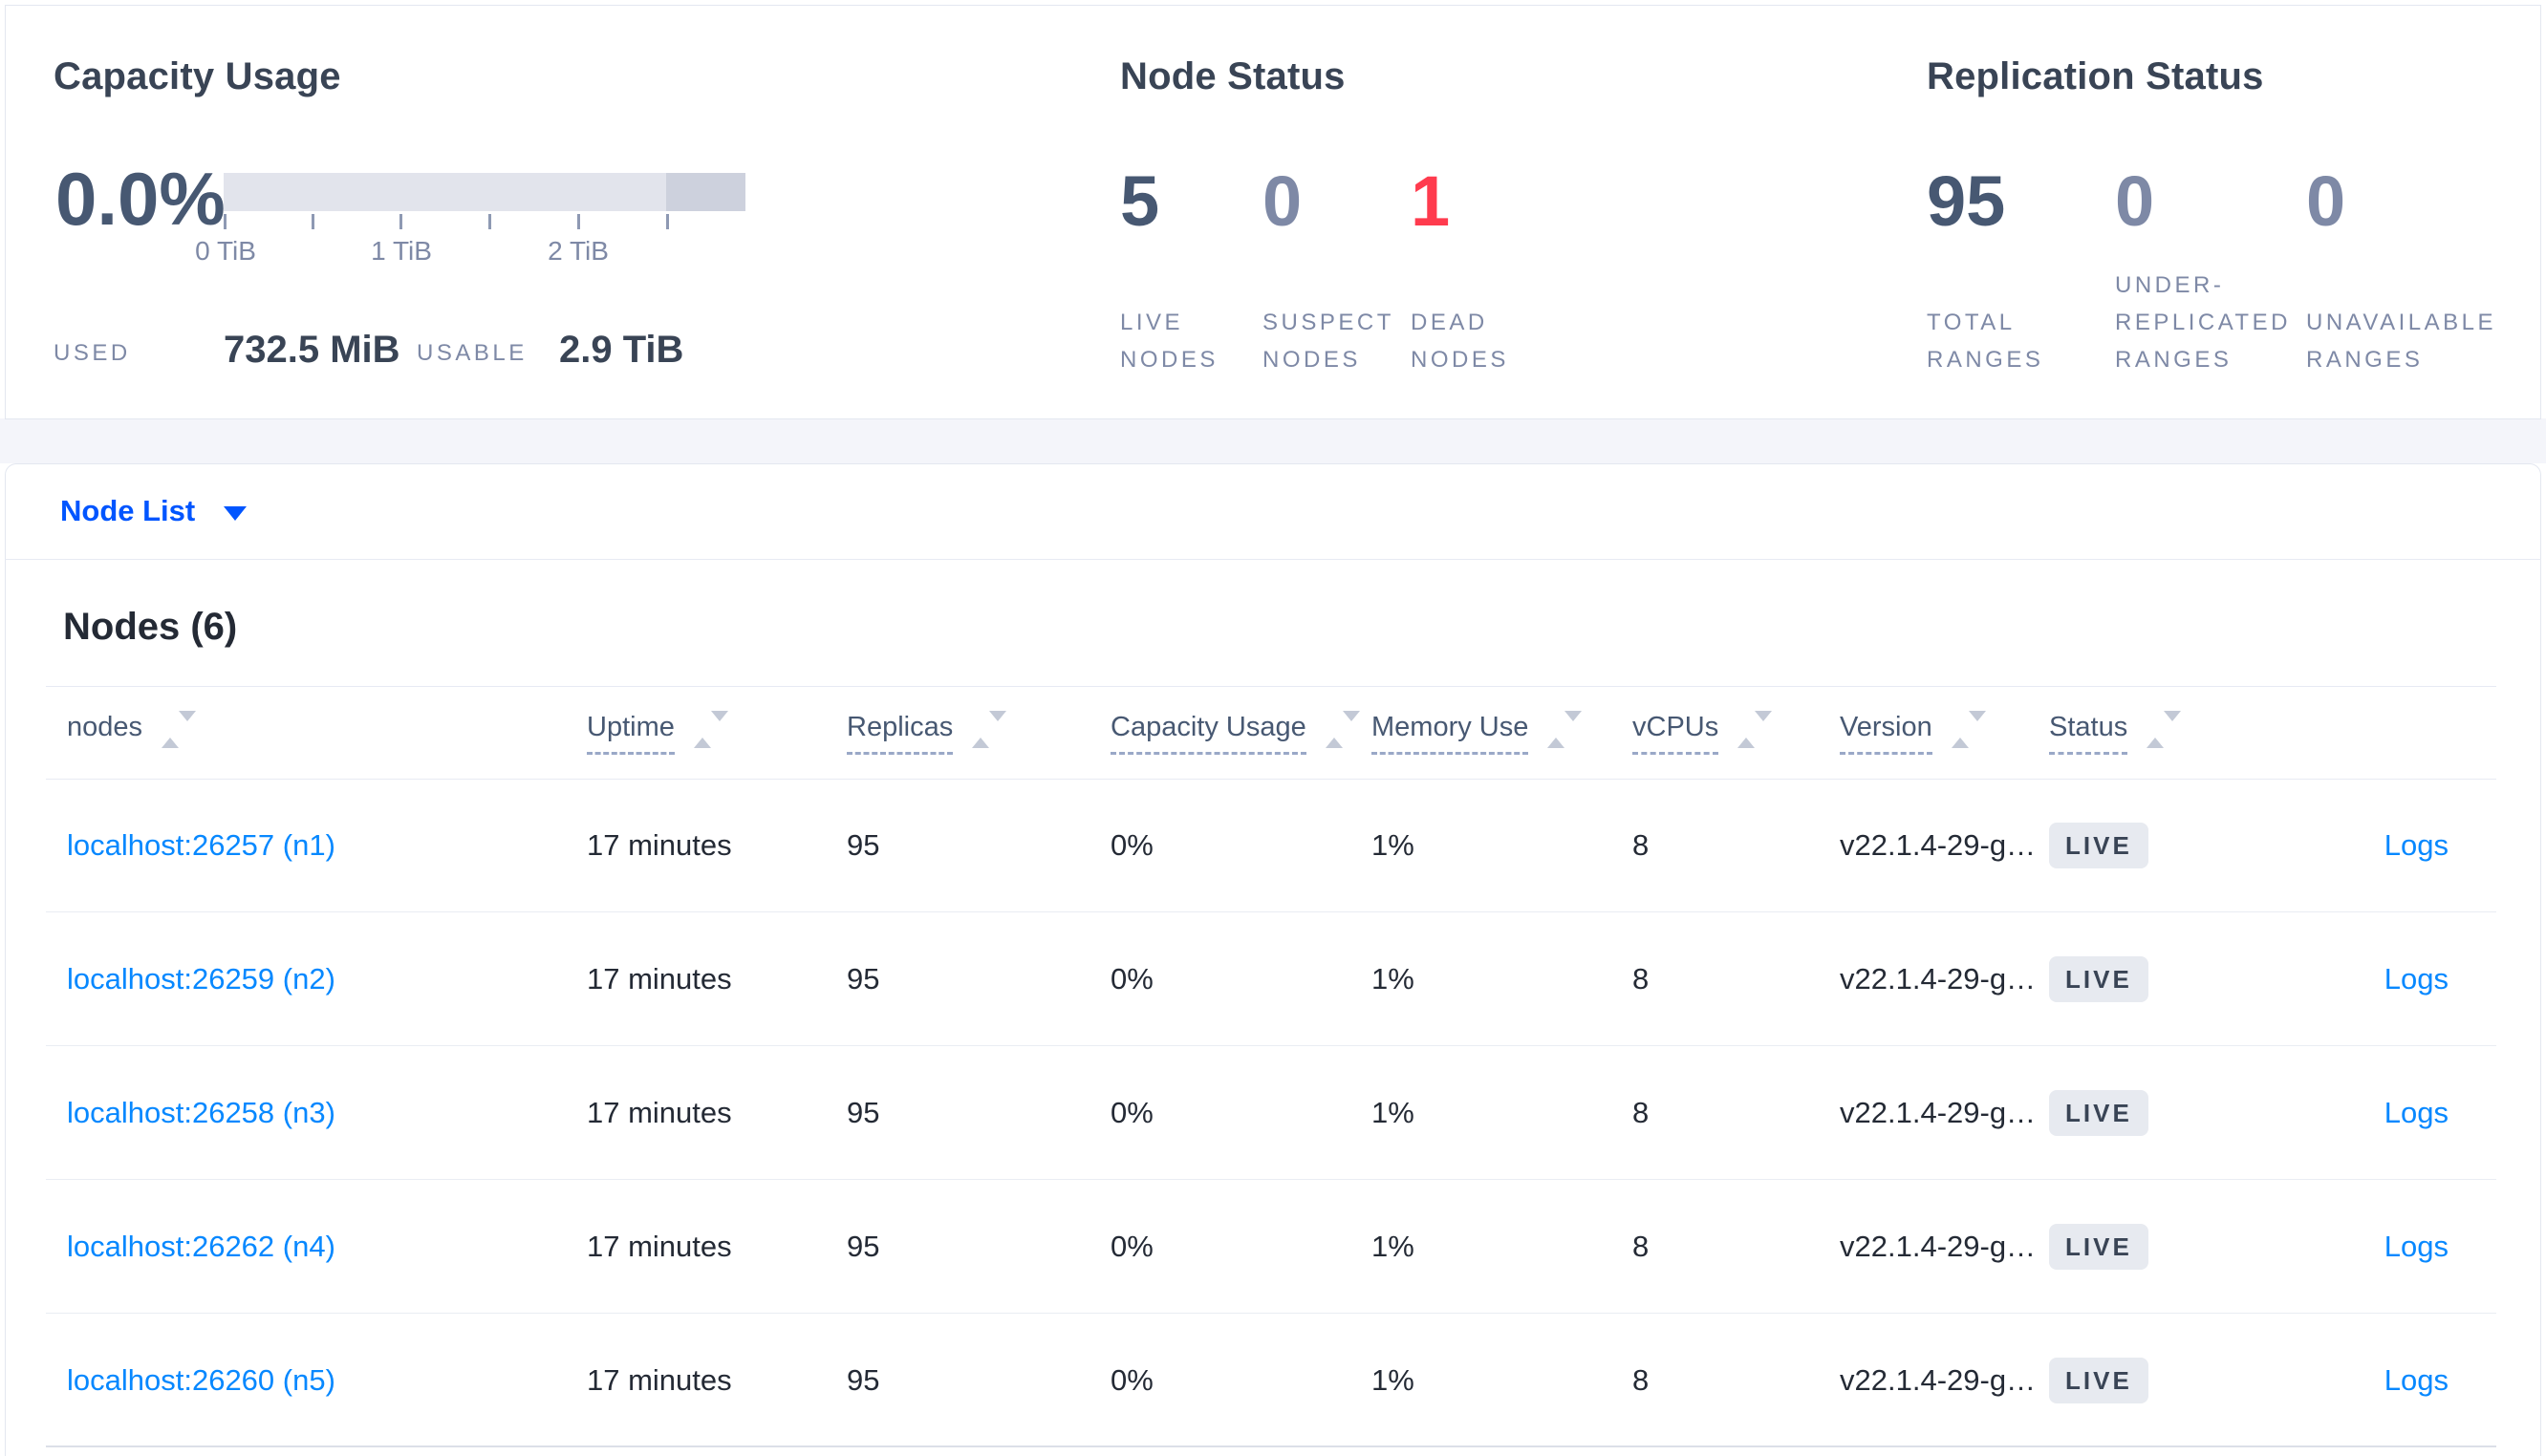 The image size is (2546, 1456). What do you see at coordinates (1966, 201) in the screenshot?
I see `total-ranges-count: 95` at bounding box center [1966, 201].